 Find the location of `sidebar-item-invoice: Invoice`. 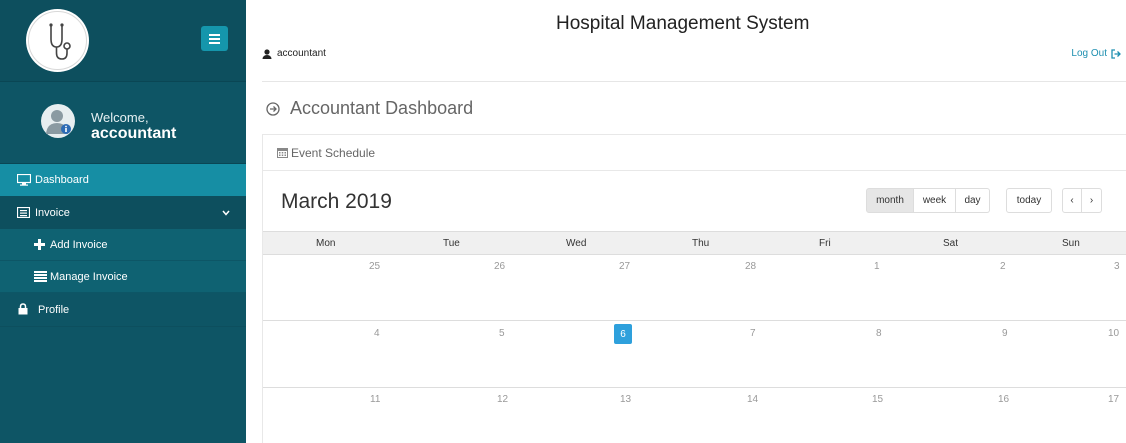

sidebar-item-invoice: Invoice is located at coordinates (123, 212).